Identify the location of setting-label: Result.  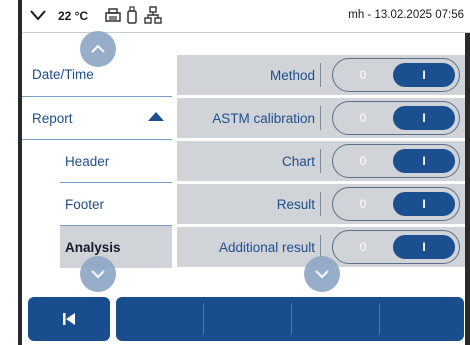
(295, 204).